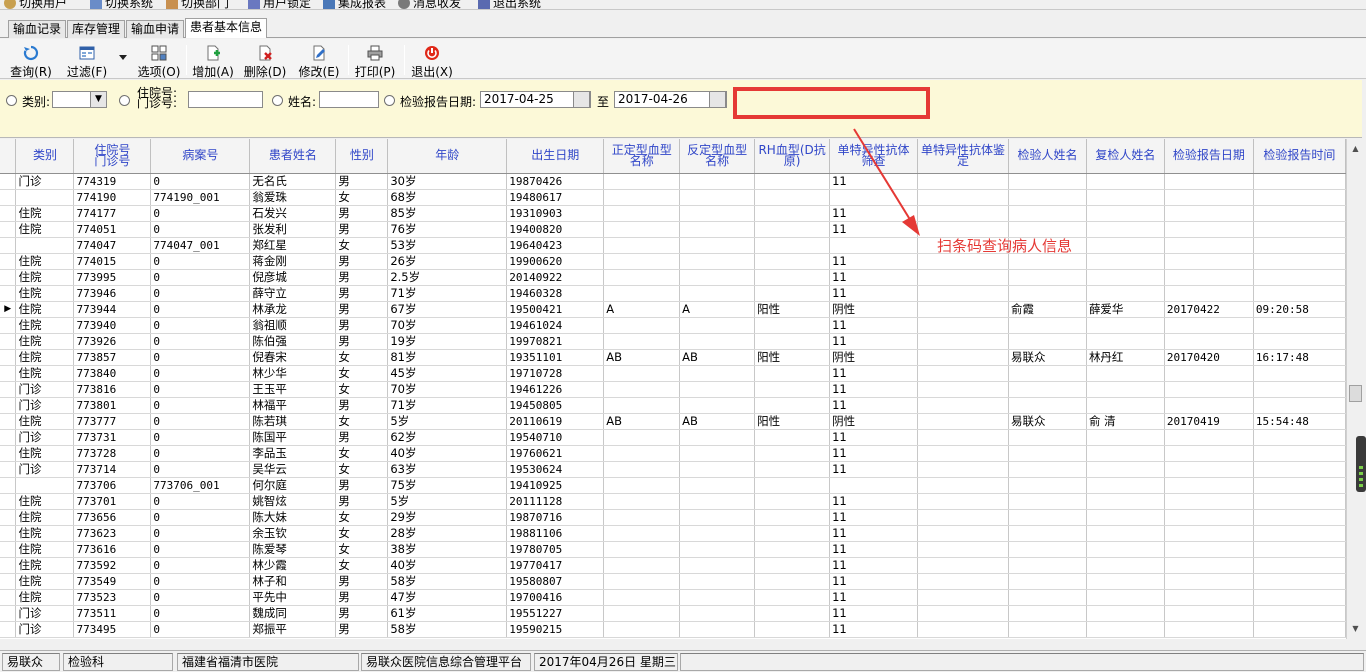 The image size is (1366, 672). I want to click on table-cell: 吴华云, so click(293, 469).